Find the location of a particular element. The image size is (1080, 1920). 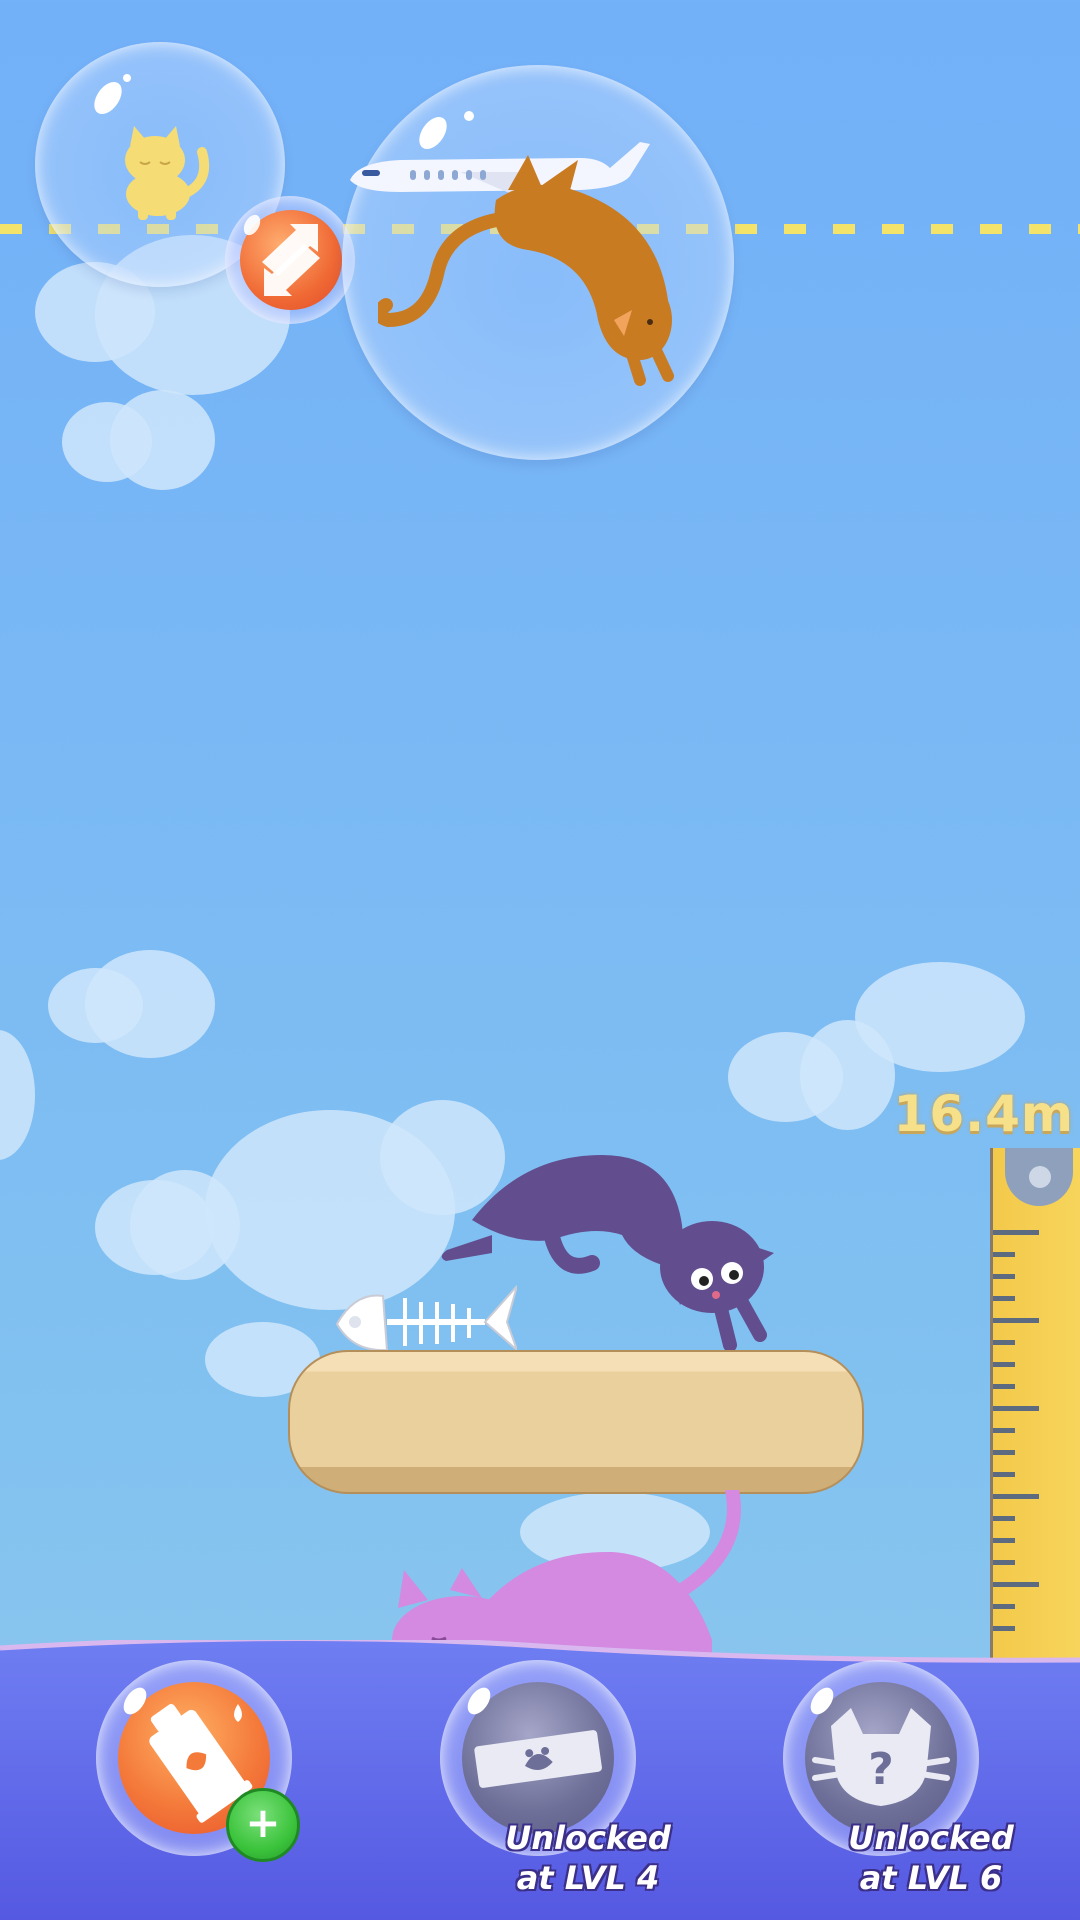

height-ruler is located at coordinates (1035, 1408).